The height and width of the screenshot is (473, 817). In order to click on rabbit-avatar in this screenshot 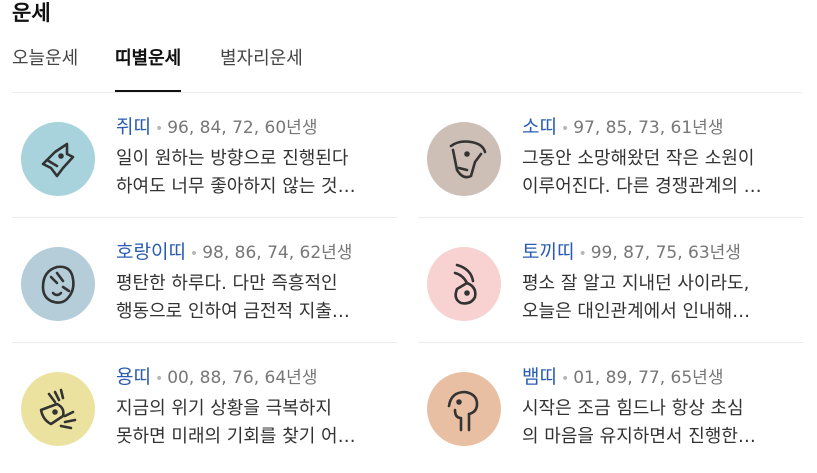, I will do `click(464, 284)`.